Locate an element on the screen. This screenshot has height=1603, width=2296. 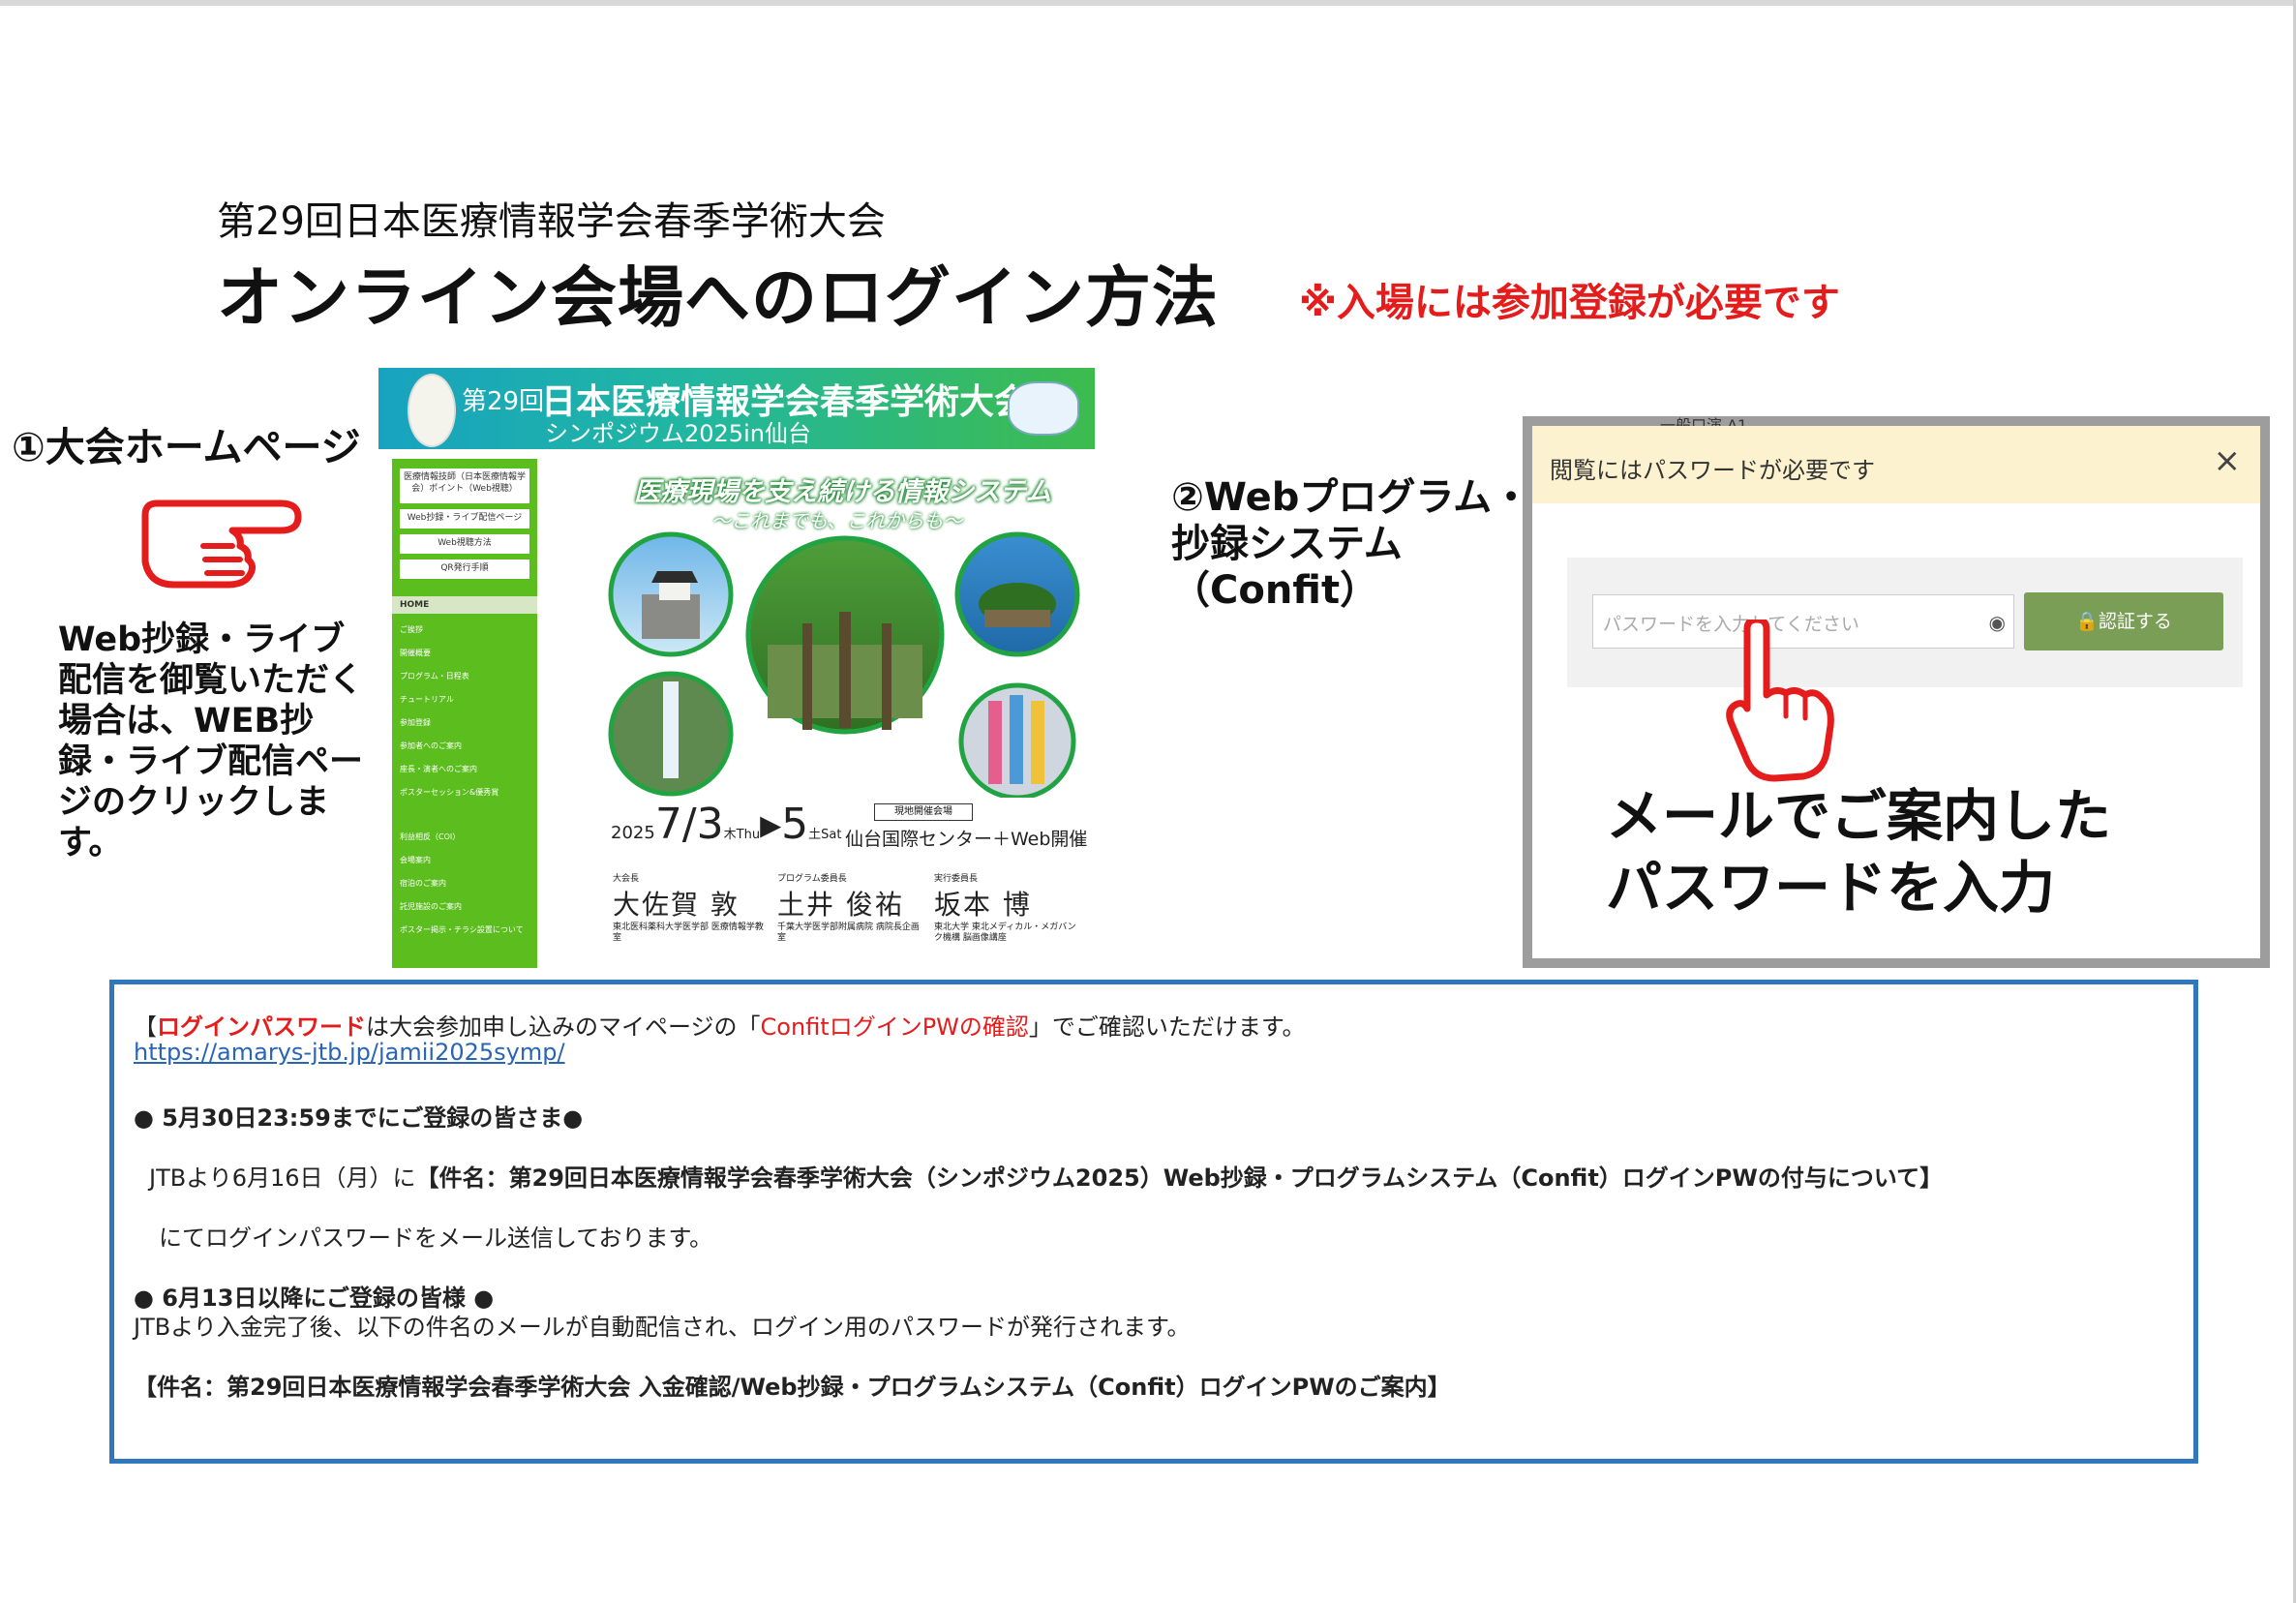
line-text: JTBより6月16日（月）に is located at coordinates (283, 1178).